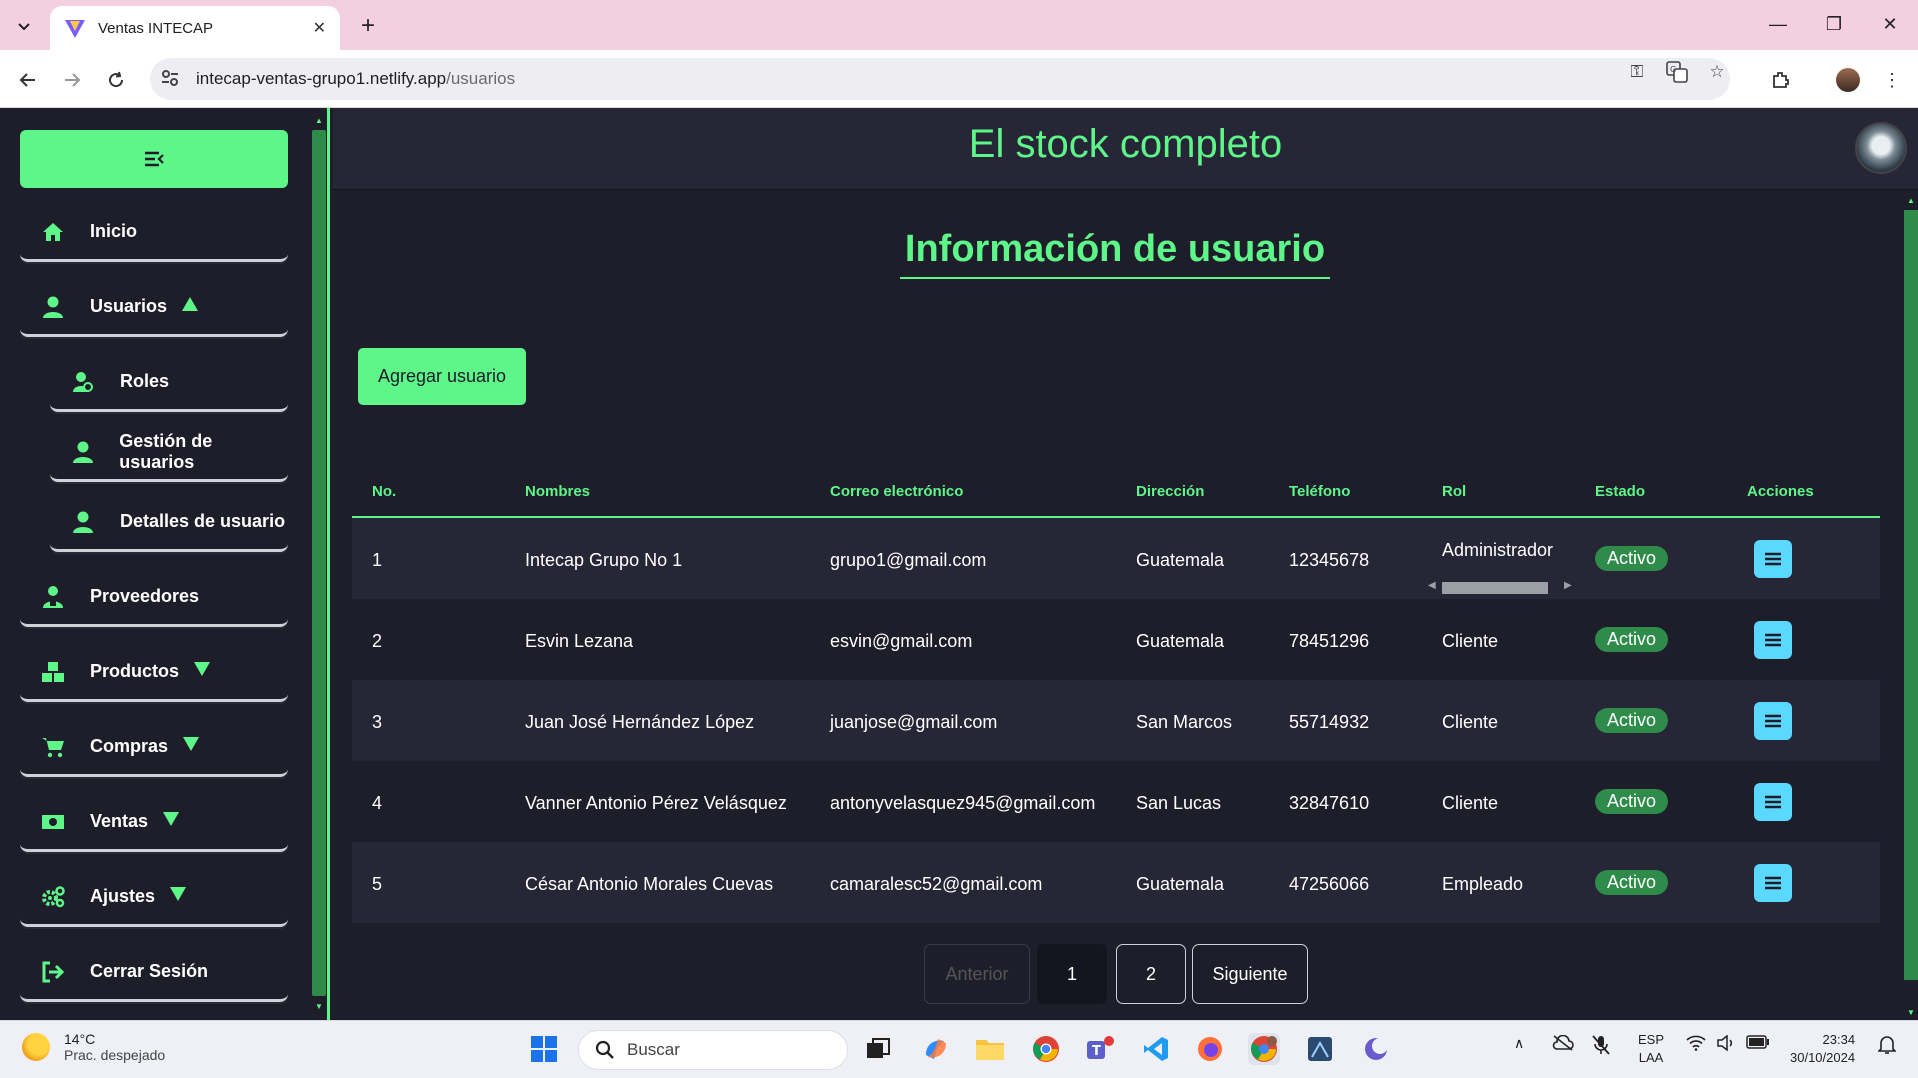 The width and height of the screenshot is (1918, 1078). Describe the element at coordinates (1726, 1044) in the screenshot. I see `volume-icon` at that location.